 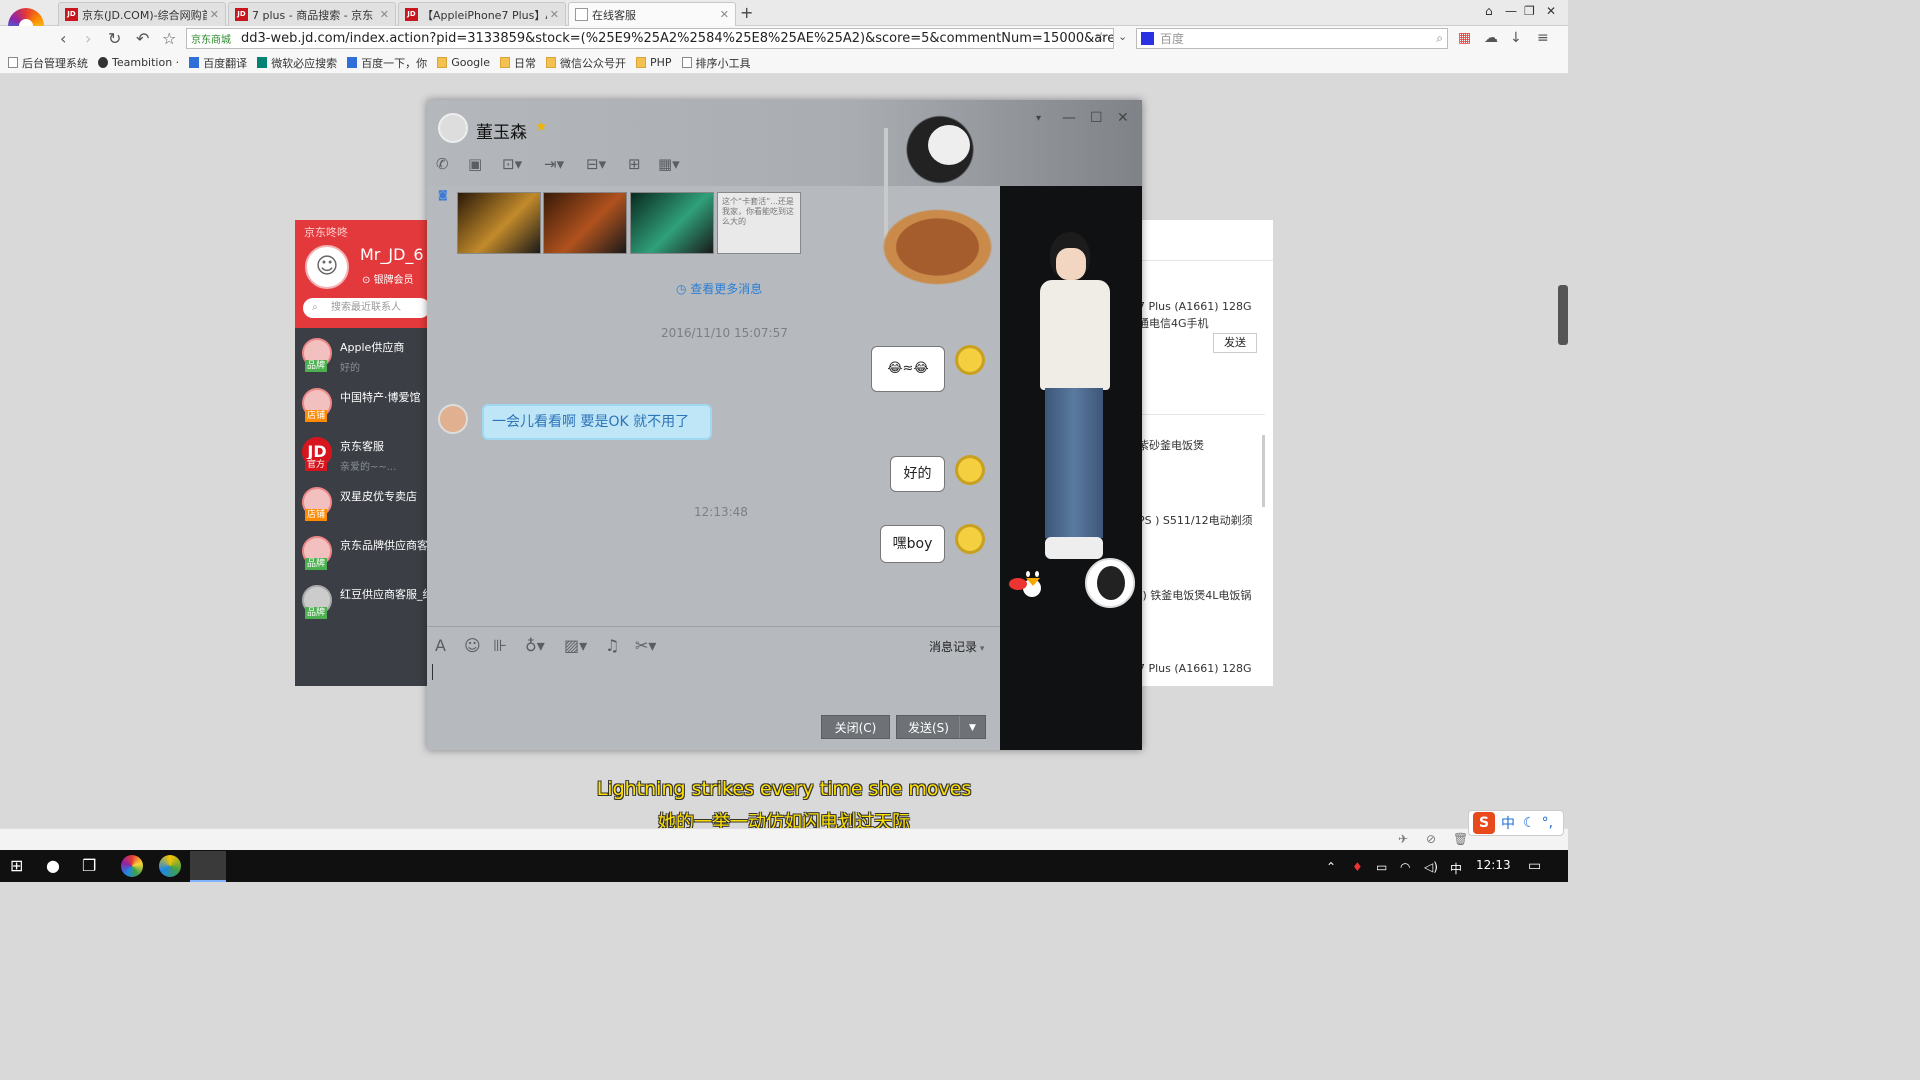 I want to click on chevron-up-icon: ⌃, so click(x=1331, y=867).